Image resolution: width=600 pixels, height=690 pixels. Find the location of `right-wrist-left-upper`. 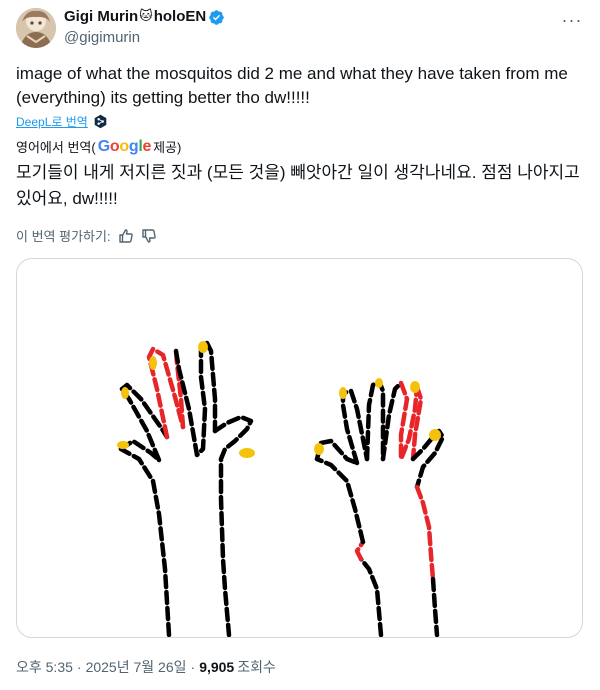

right-wrist-left-upper is located at coordinates (340, 500).